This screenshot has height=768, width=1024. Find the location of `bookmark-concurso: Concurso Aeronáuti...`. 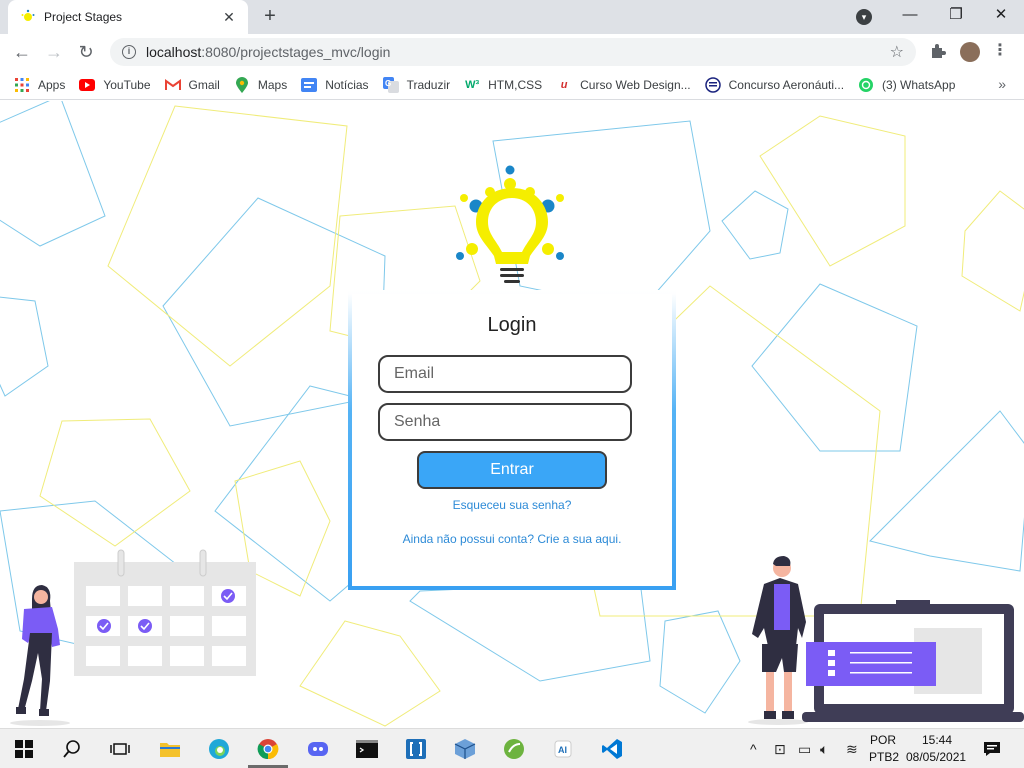

bookmark-concurso: Concurso Aeronáuti... is located at coordinates (774, 84).